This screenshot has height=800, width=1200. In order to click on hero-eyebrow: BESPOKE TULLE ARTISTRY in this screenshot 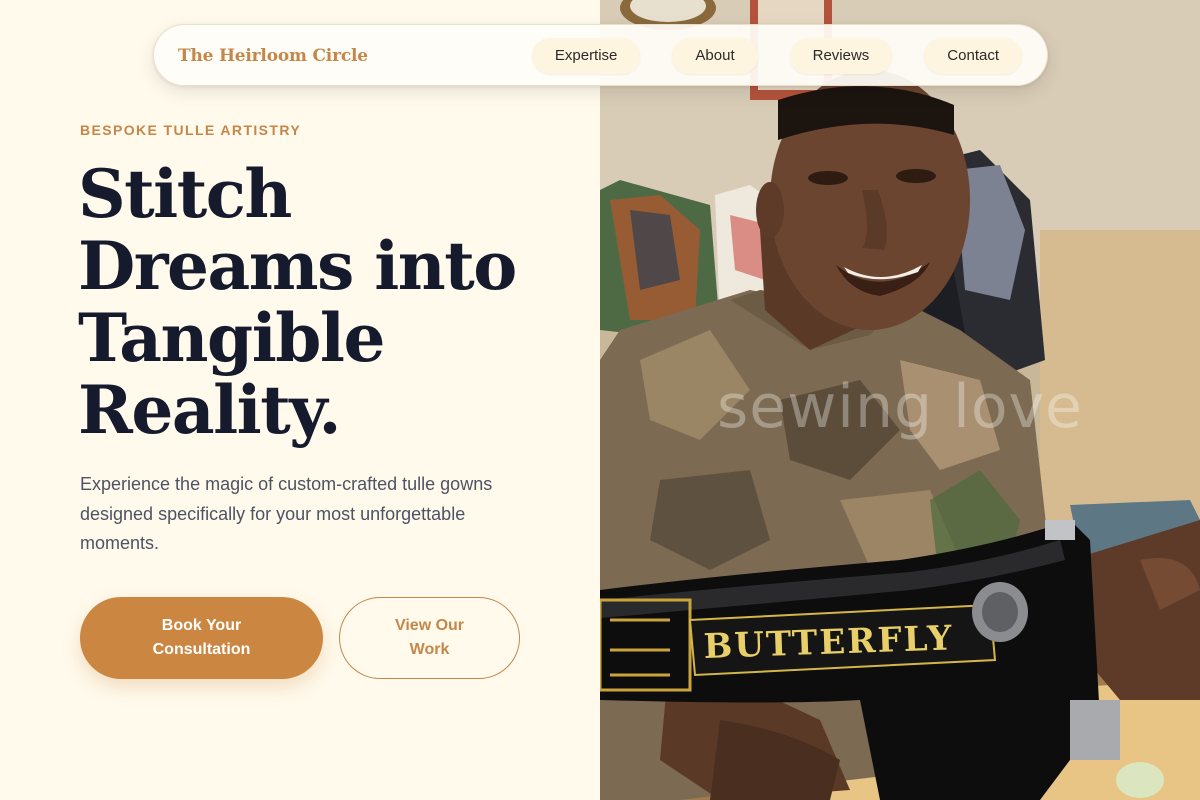, I will do `click(191, 130)`.